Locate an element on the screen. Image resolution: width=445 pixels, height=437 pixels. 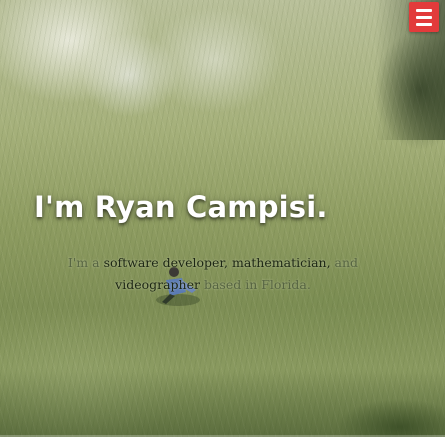
subtitle-conjunction: and is located at coordinates (346, 262).